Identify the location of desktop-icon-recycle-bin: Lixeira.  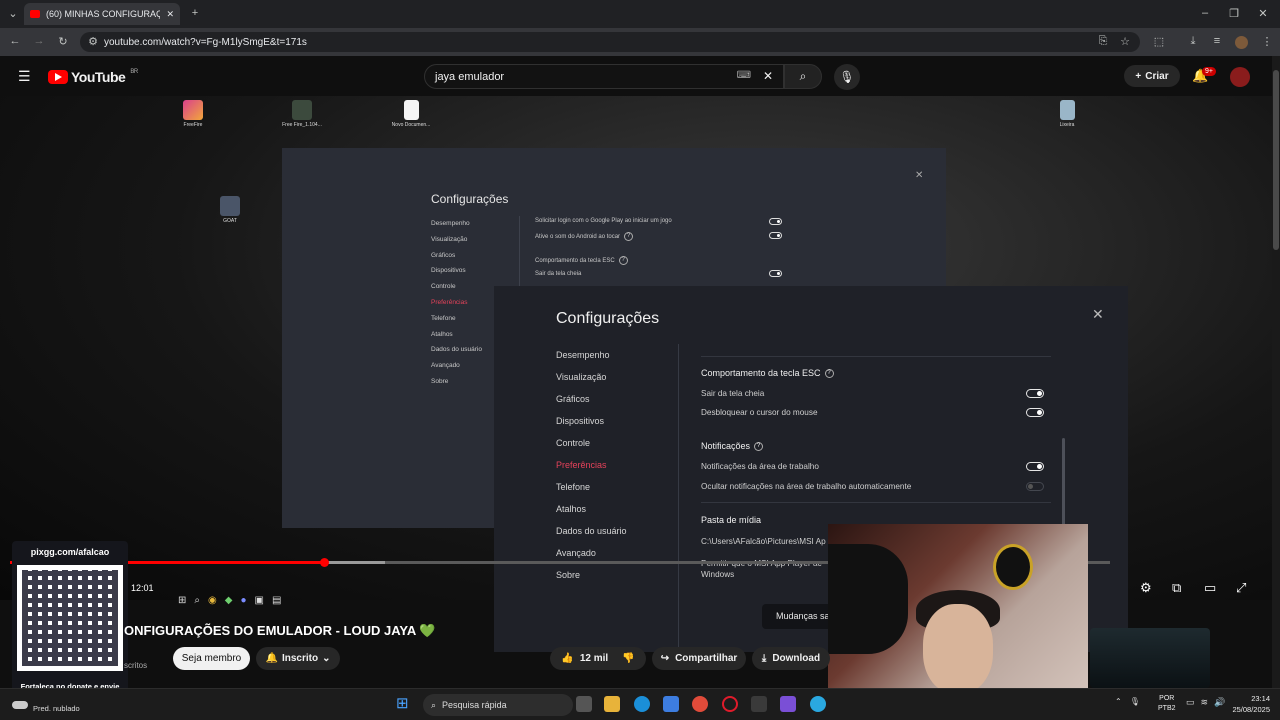
(1067, 114).